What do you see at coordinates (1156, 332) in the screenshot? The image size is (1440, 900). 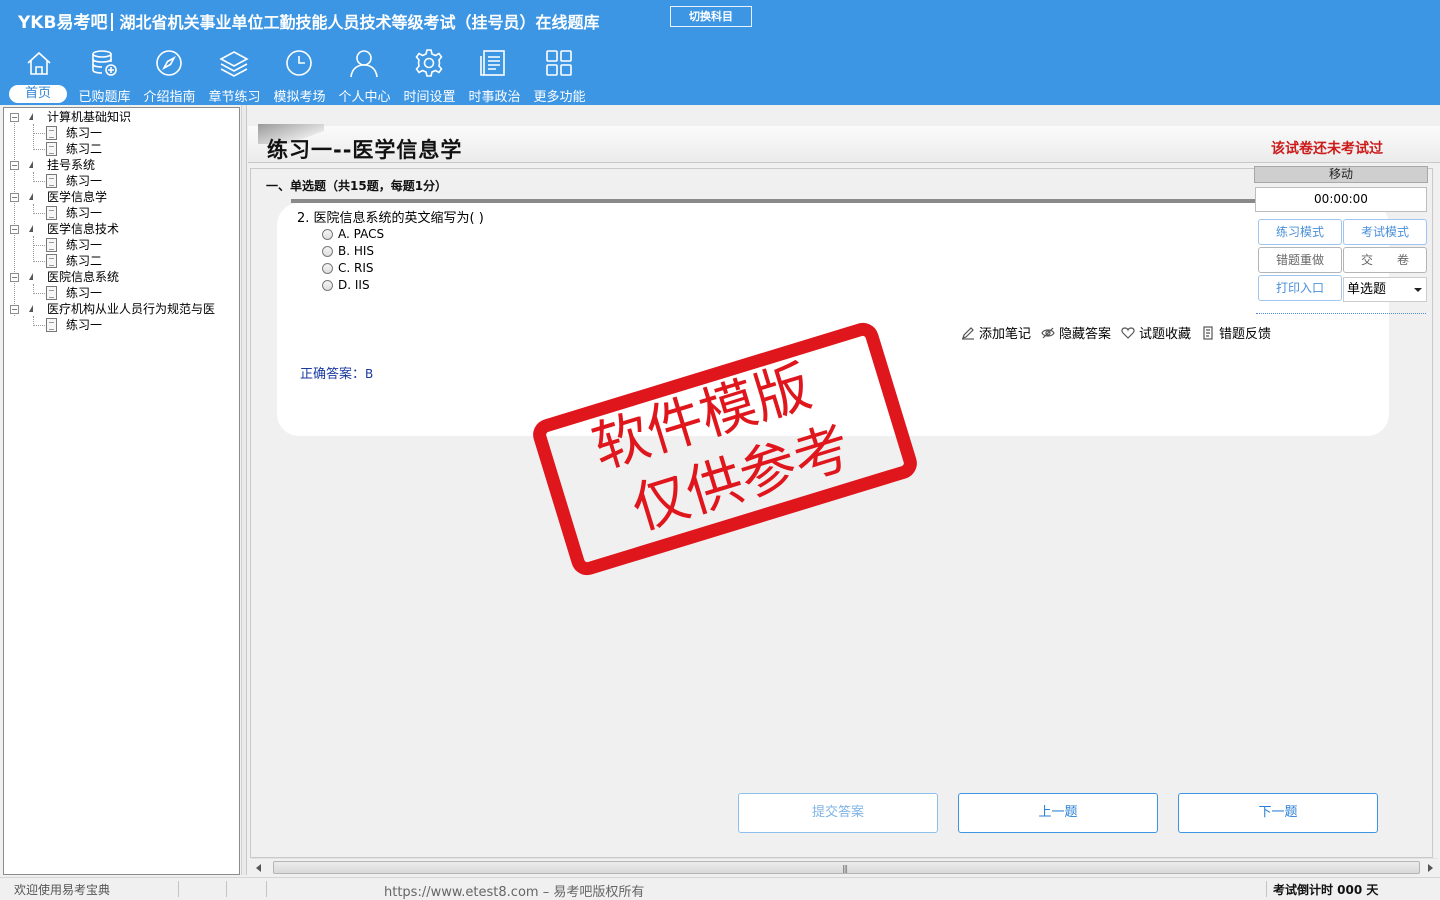 I see `favorite-question-button: 试题收藏` at bounding box center [1156, 332].